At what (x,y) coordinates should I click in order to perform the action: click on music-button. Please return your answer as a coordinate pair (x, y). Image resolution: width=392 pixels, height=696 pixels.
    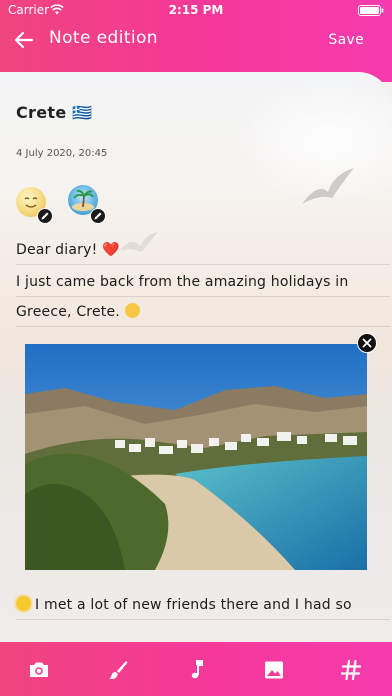
    Looking at the image, I should click on (197, 670).